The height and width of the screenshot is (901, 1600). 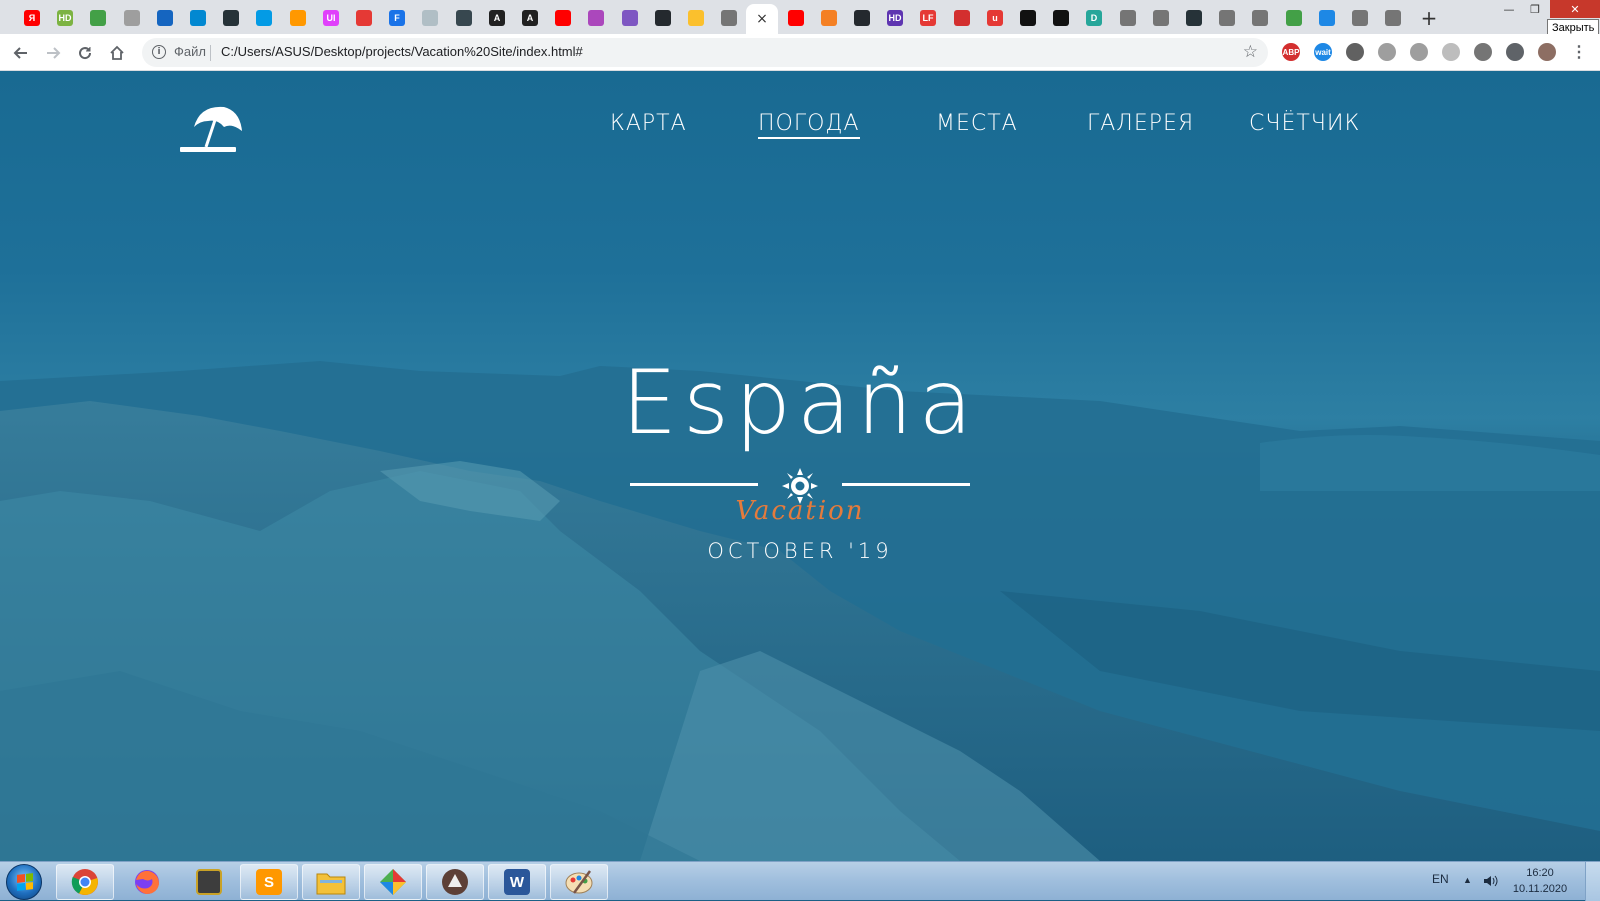 I want to click on tray-expand-icon: ▲, so click(x=1467, y=880).